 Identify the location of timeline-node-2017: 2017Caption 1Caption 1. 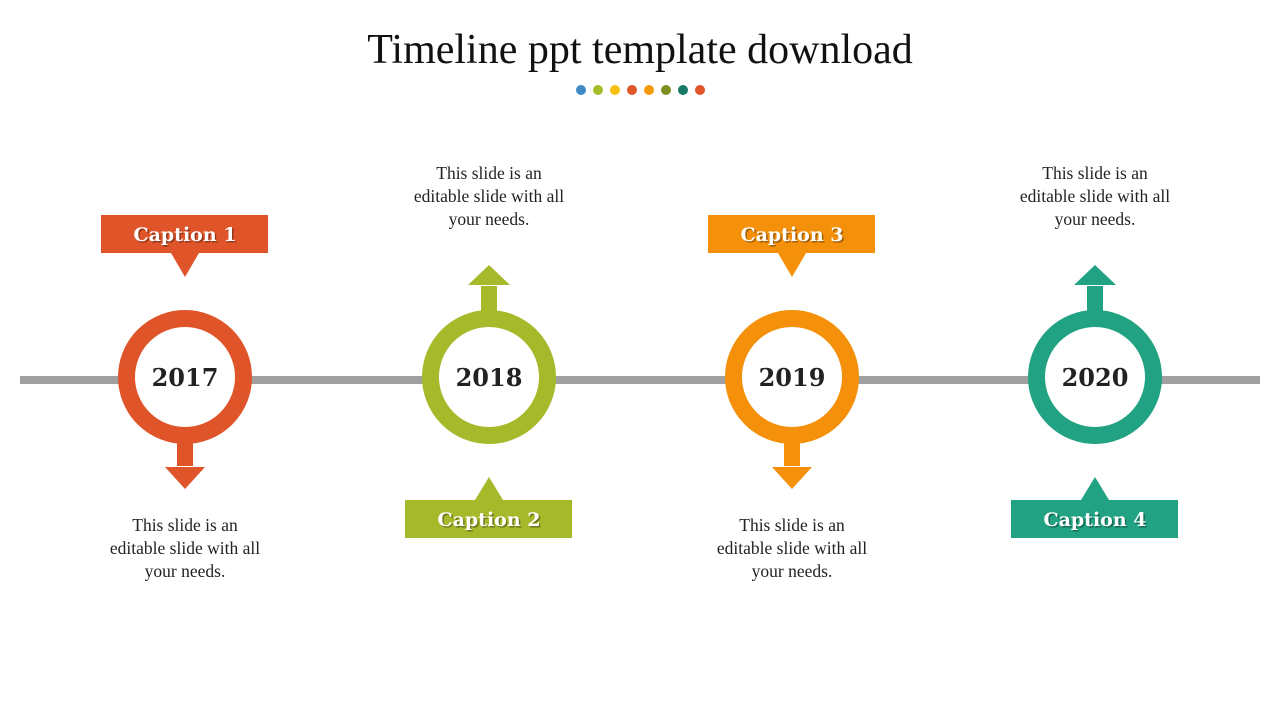
(184, 352).